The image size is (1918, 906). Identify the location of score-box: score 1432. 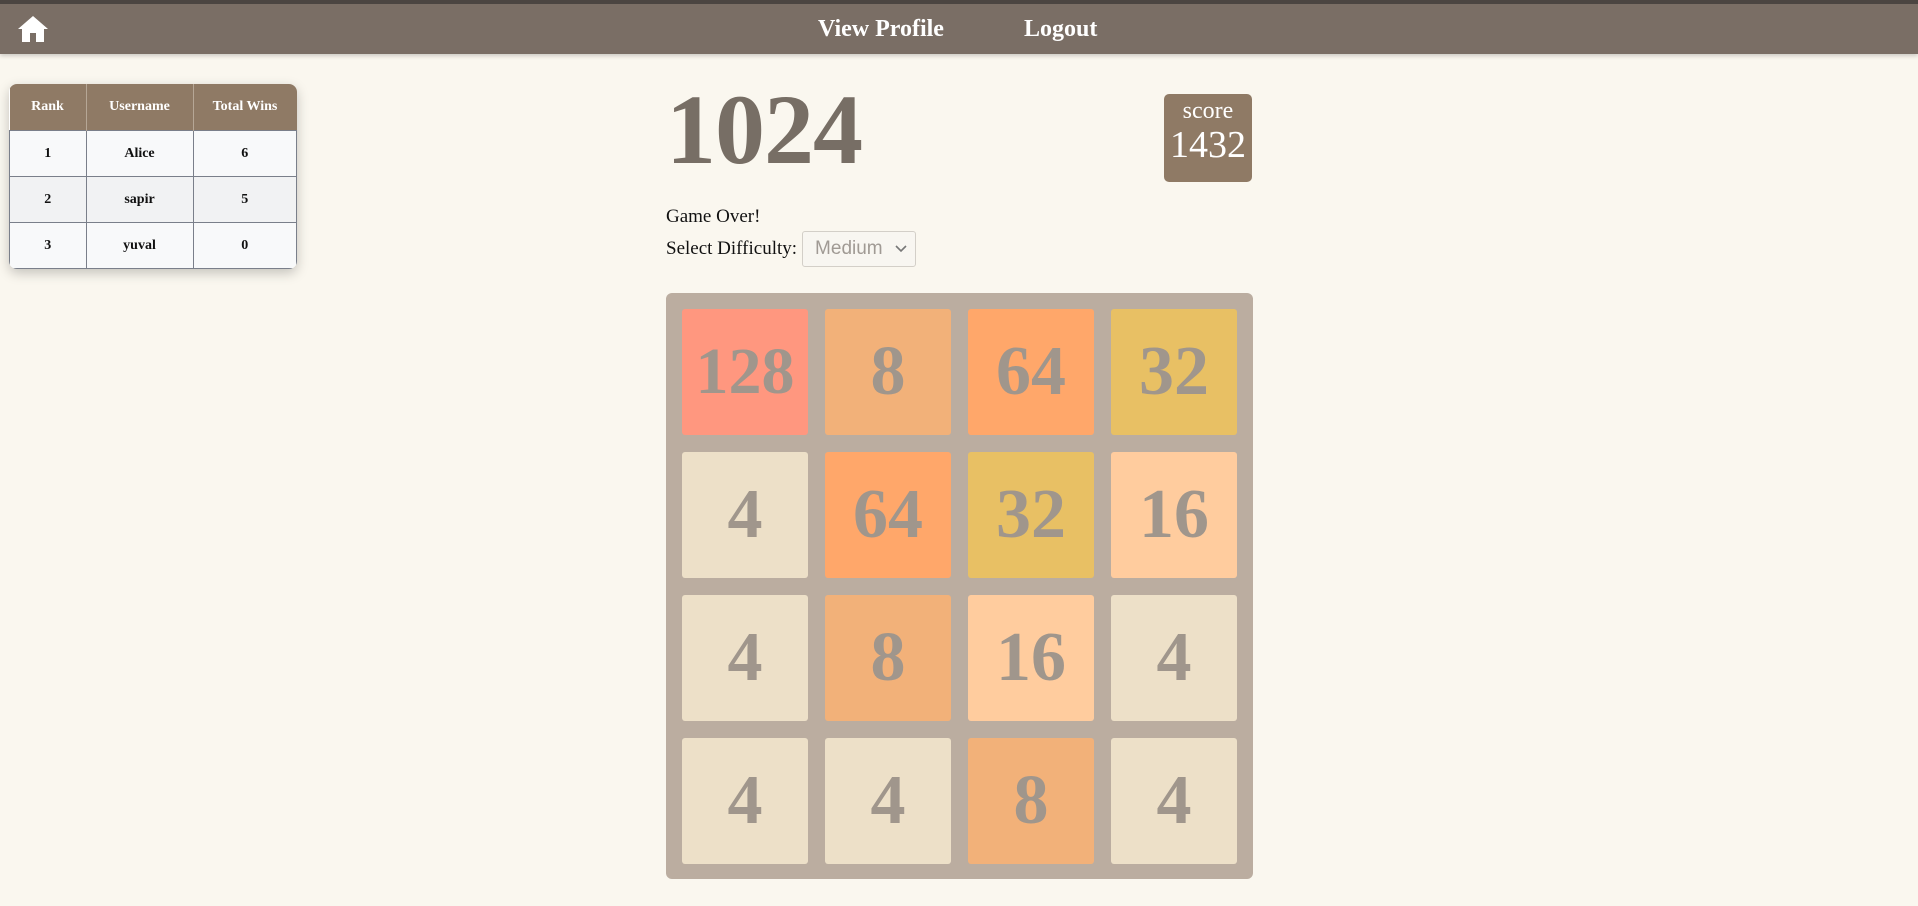
(1208, 138).